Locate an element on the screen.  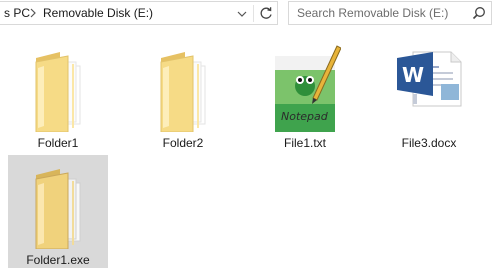
file-item-folder1: Folder1 is located at coordinates (58, 95).